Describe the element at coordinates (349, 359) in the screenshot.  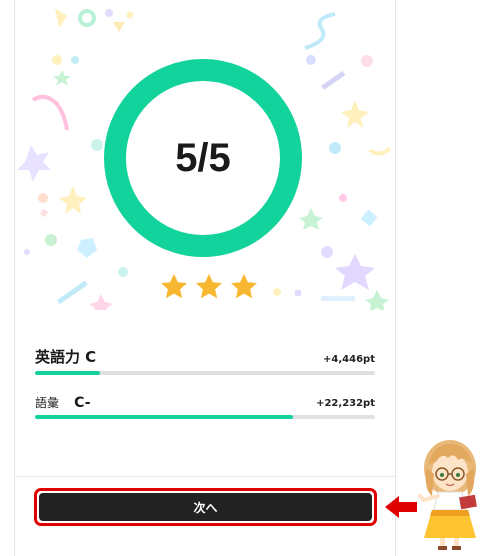
I see `skill-points: +4,446pt` at that location.